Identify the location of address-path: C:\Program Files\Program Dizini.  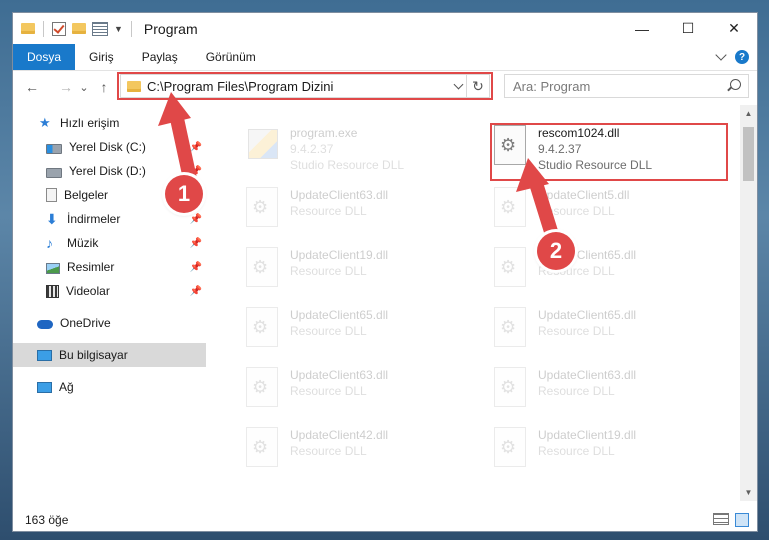
(298, 86).